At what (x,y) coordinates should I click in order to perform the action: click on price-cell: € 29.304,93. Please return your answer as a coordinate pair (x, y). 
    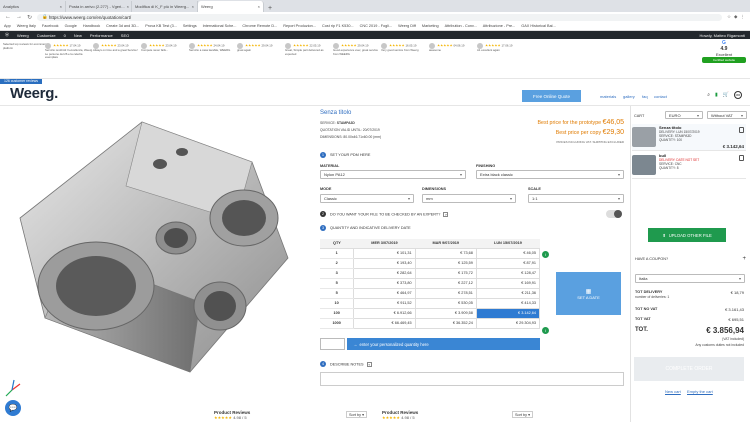
    Looking at the image, I should click on (507, 323).